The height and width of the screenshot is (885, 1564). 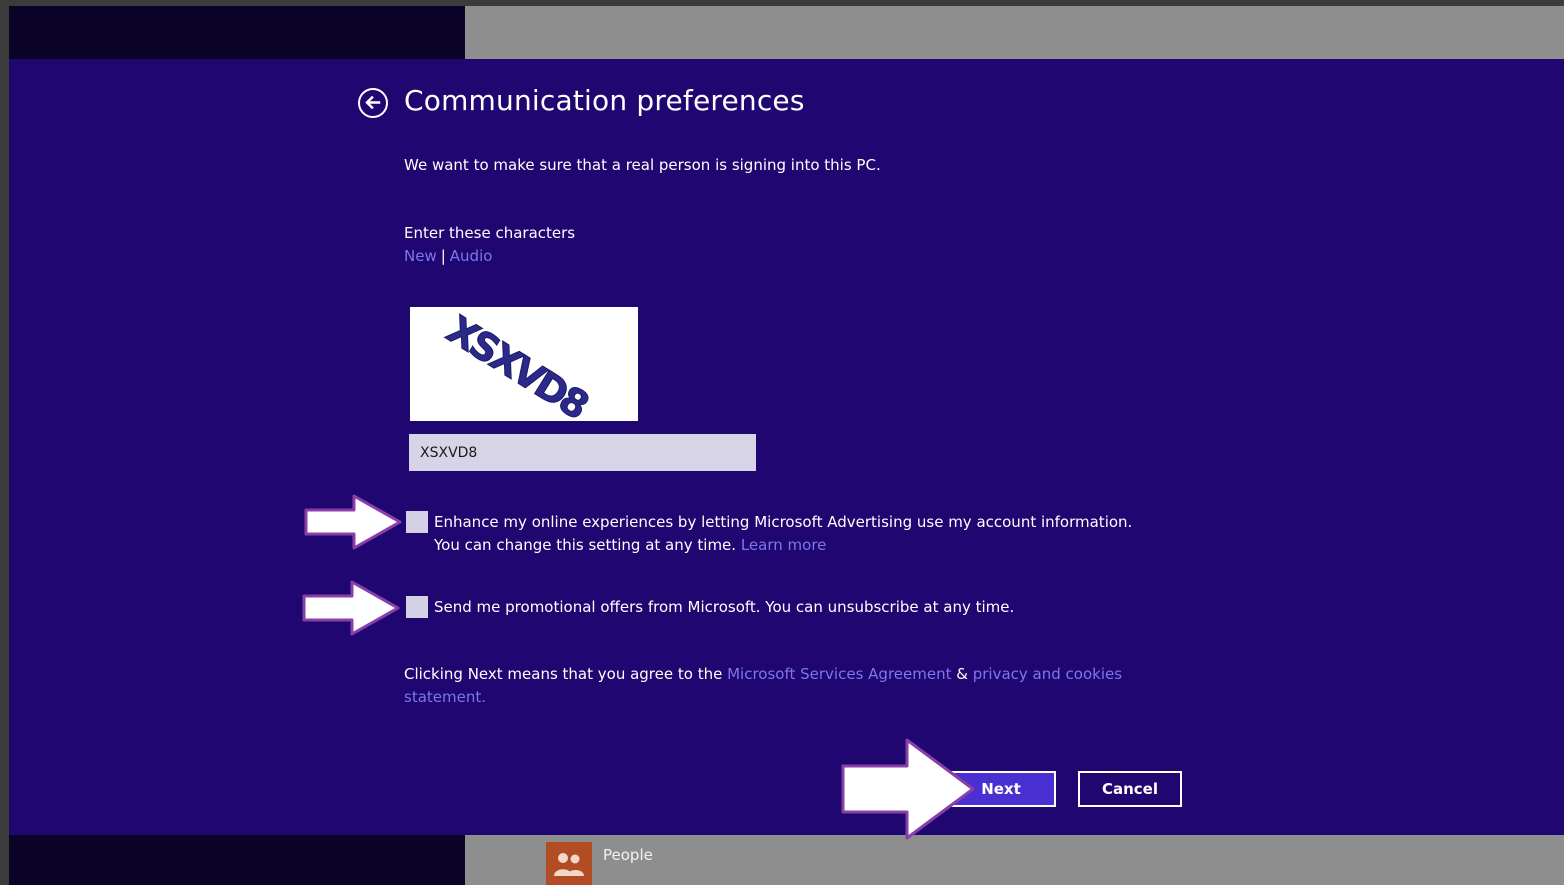 I want to click on privacy-statement-link-part2: statement., so click(x=445, y=697).